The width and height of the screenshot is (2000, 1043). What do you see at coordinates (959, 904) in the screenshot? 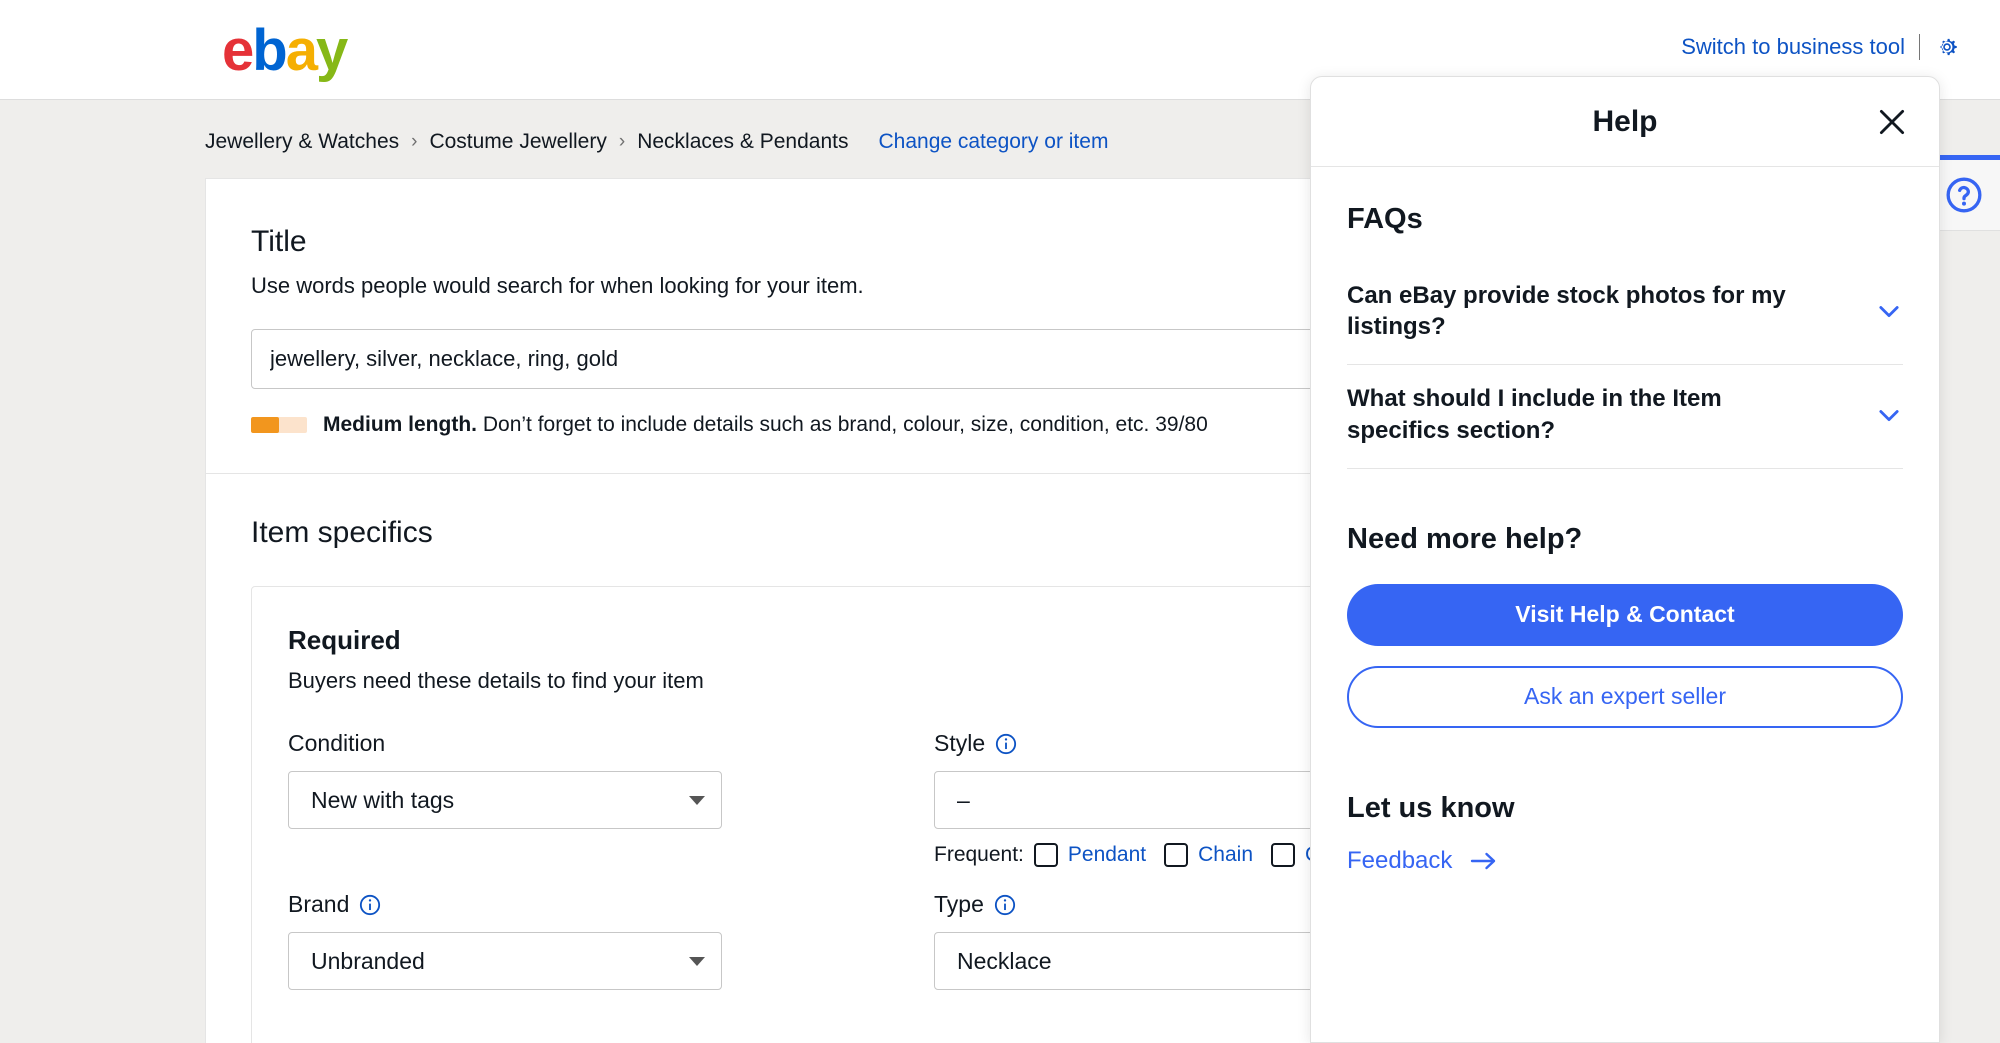
I see `type-label-text: Type` at bounding box center [959, 904].